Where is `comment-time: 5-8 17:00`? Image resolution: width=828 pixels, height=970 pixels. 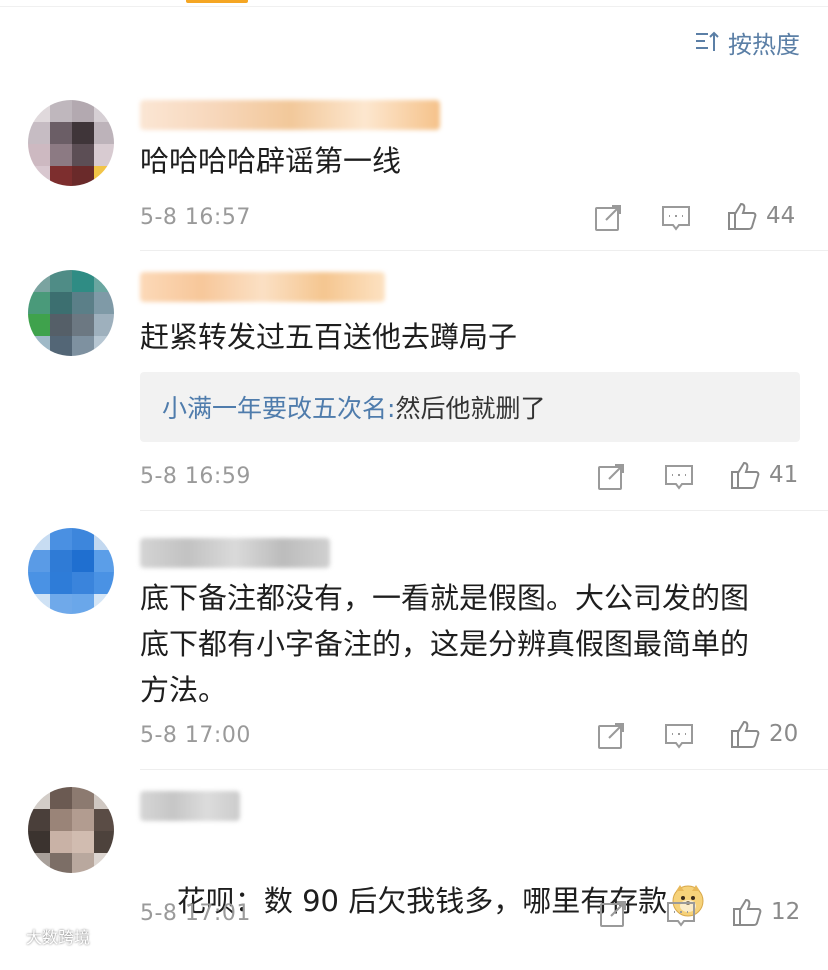
comment-time: 5-8 17:00 is located at coordinates (195, 735).